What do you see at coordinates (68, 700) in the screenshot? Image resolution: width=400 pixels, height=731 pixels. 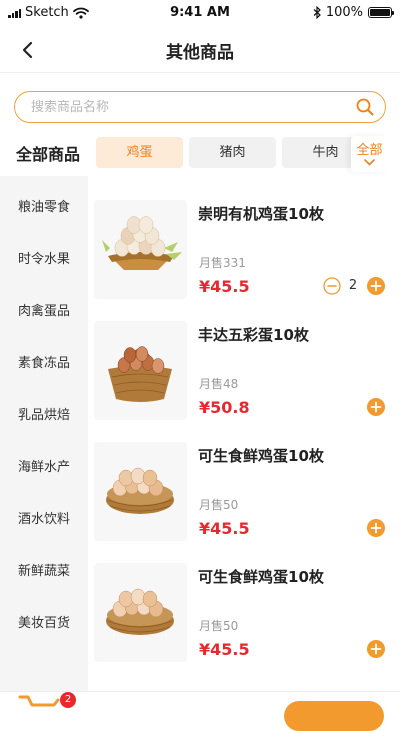 I see `cart-count-badge: 2` at bounding box center [68, 700].